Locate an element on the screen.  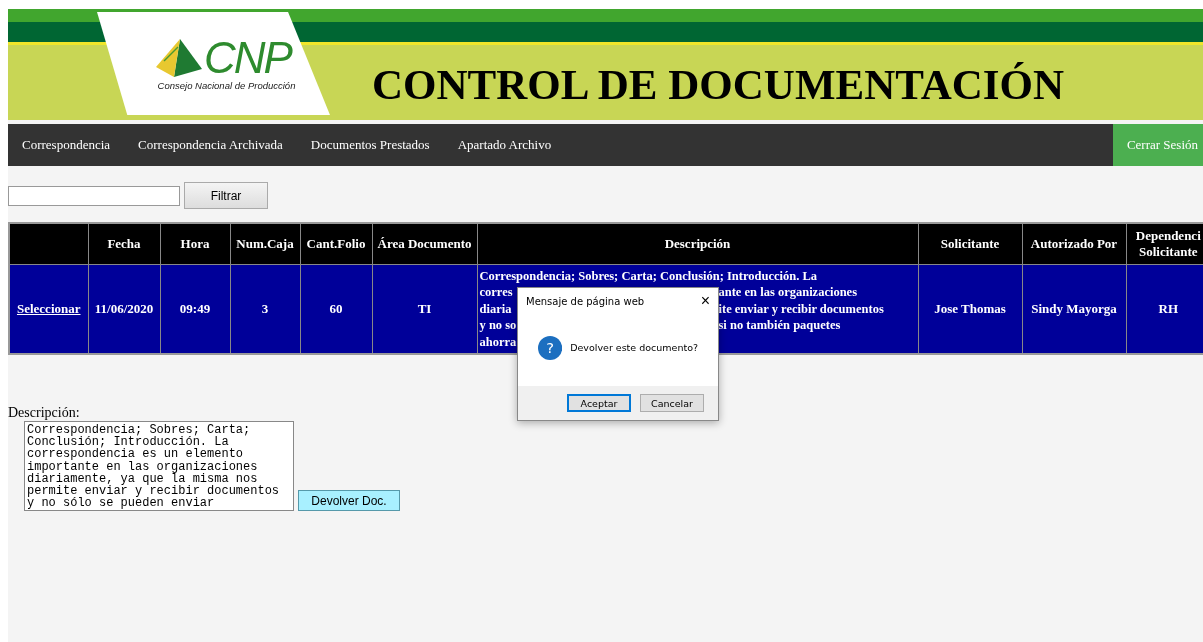
logo-text: CNP is located at coordinates (247, 58).